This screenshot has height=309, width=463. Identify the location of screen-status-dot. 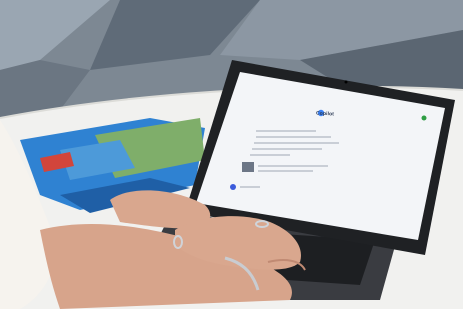
(424, 118).